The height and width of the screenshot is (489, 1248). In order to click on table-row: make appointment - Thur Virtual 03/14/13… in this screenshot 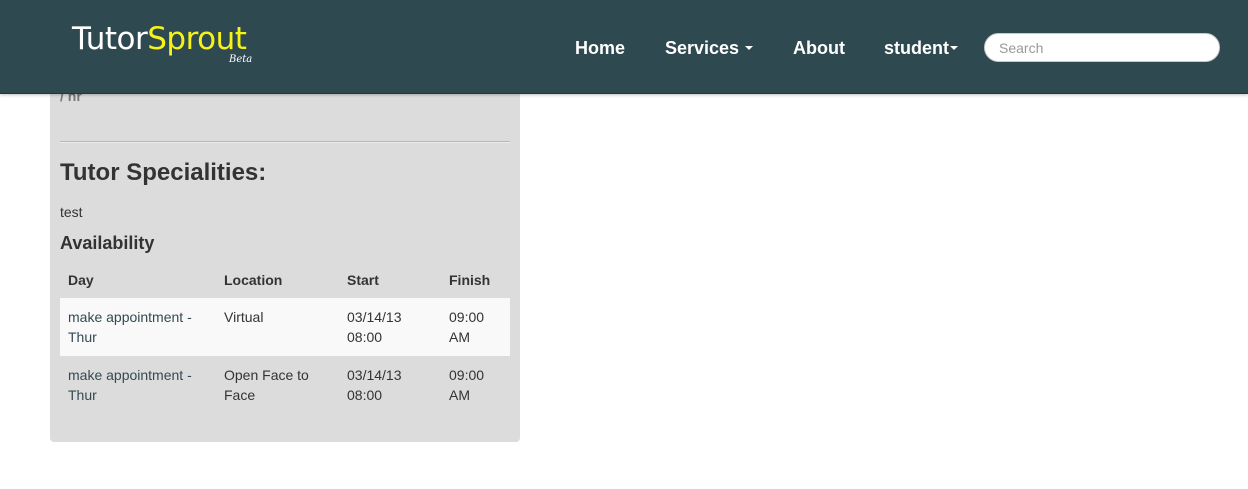, I will do `click(285, 327)`.